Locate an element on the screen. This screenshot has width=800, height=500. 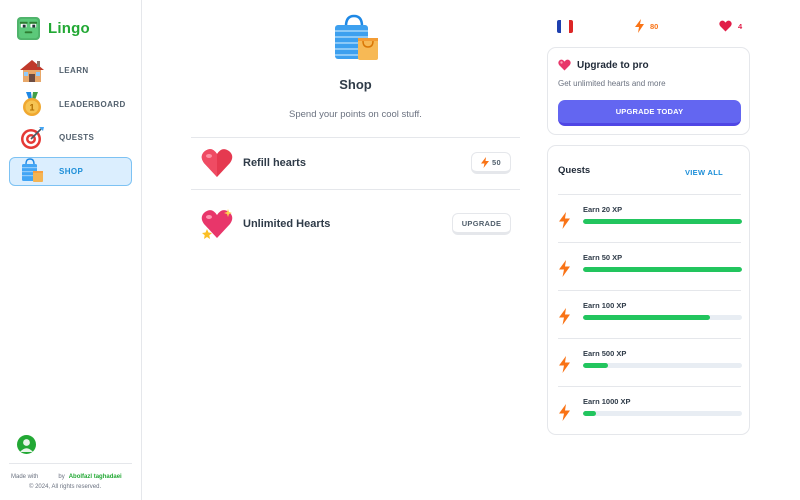
quest-label: Earn 100 XP is located at coordinates (605, 305).